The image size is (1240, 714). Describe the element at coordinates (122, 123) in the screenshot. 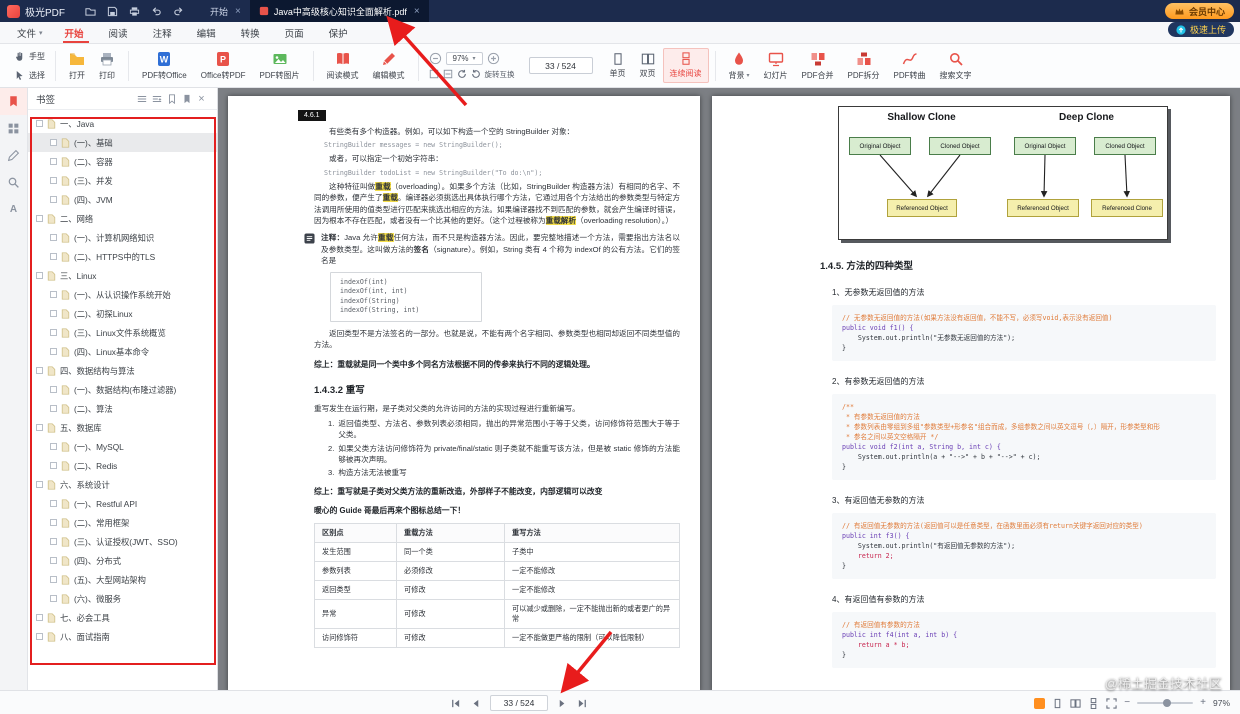

I see `bookmark-item: 一、Java` at that location.